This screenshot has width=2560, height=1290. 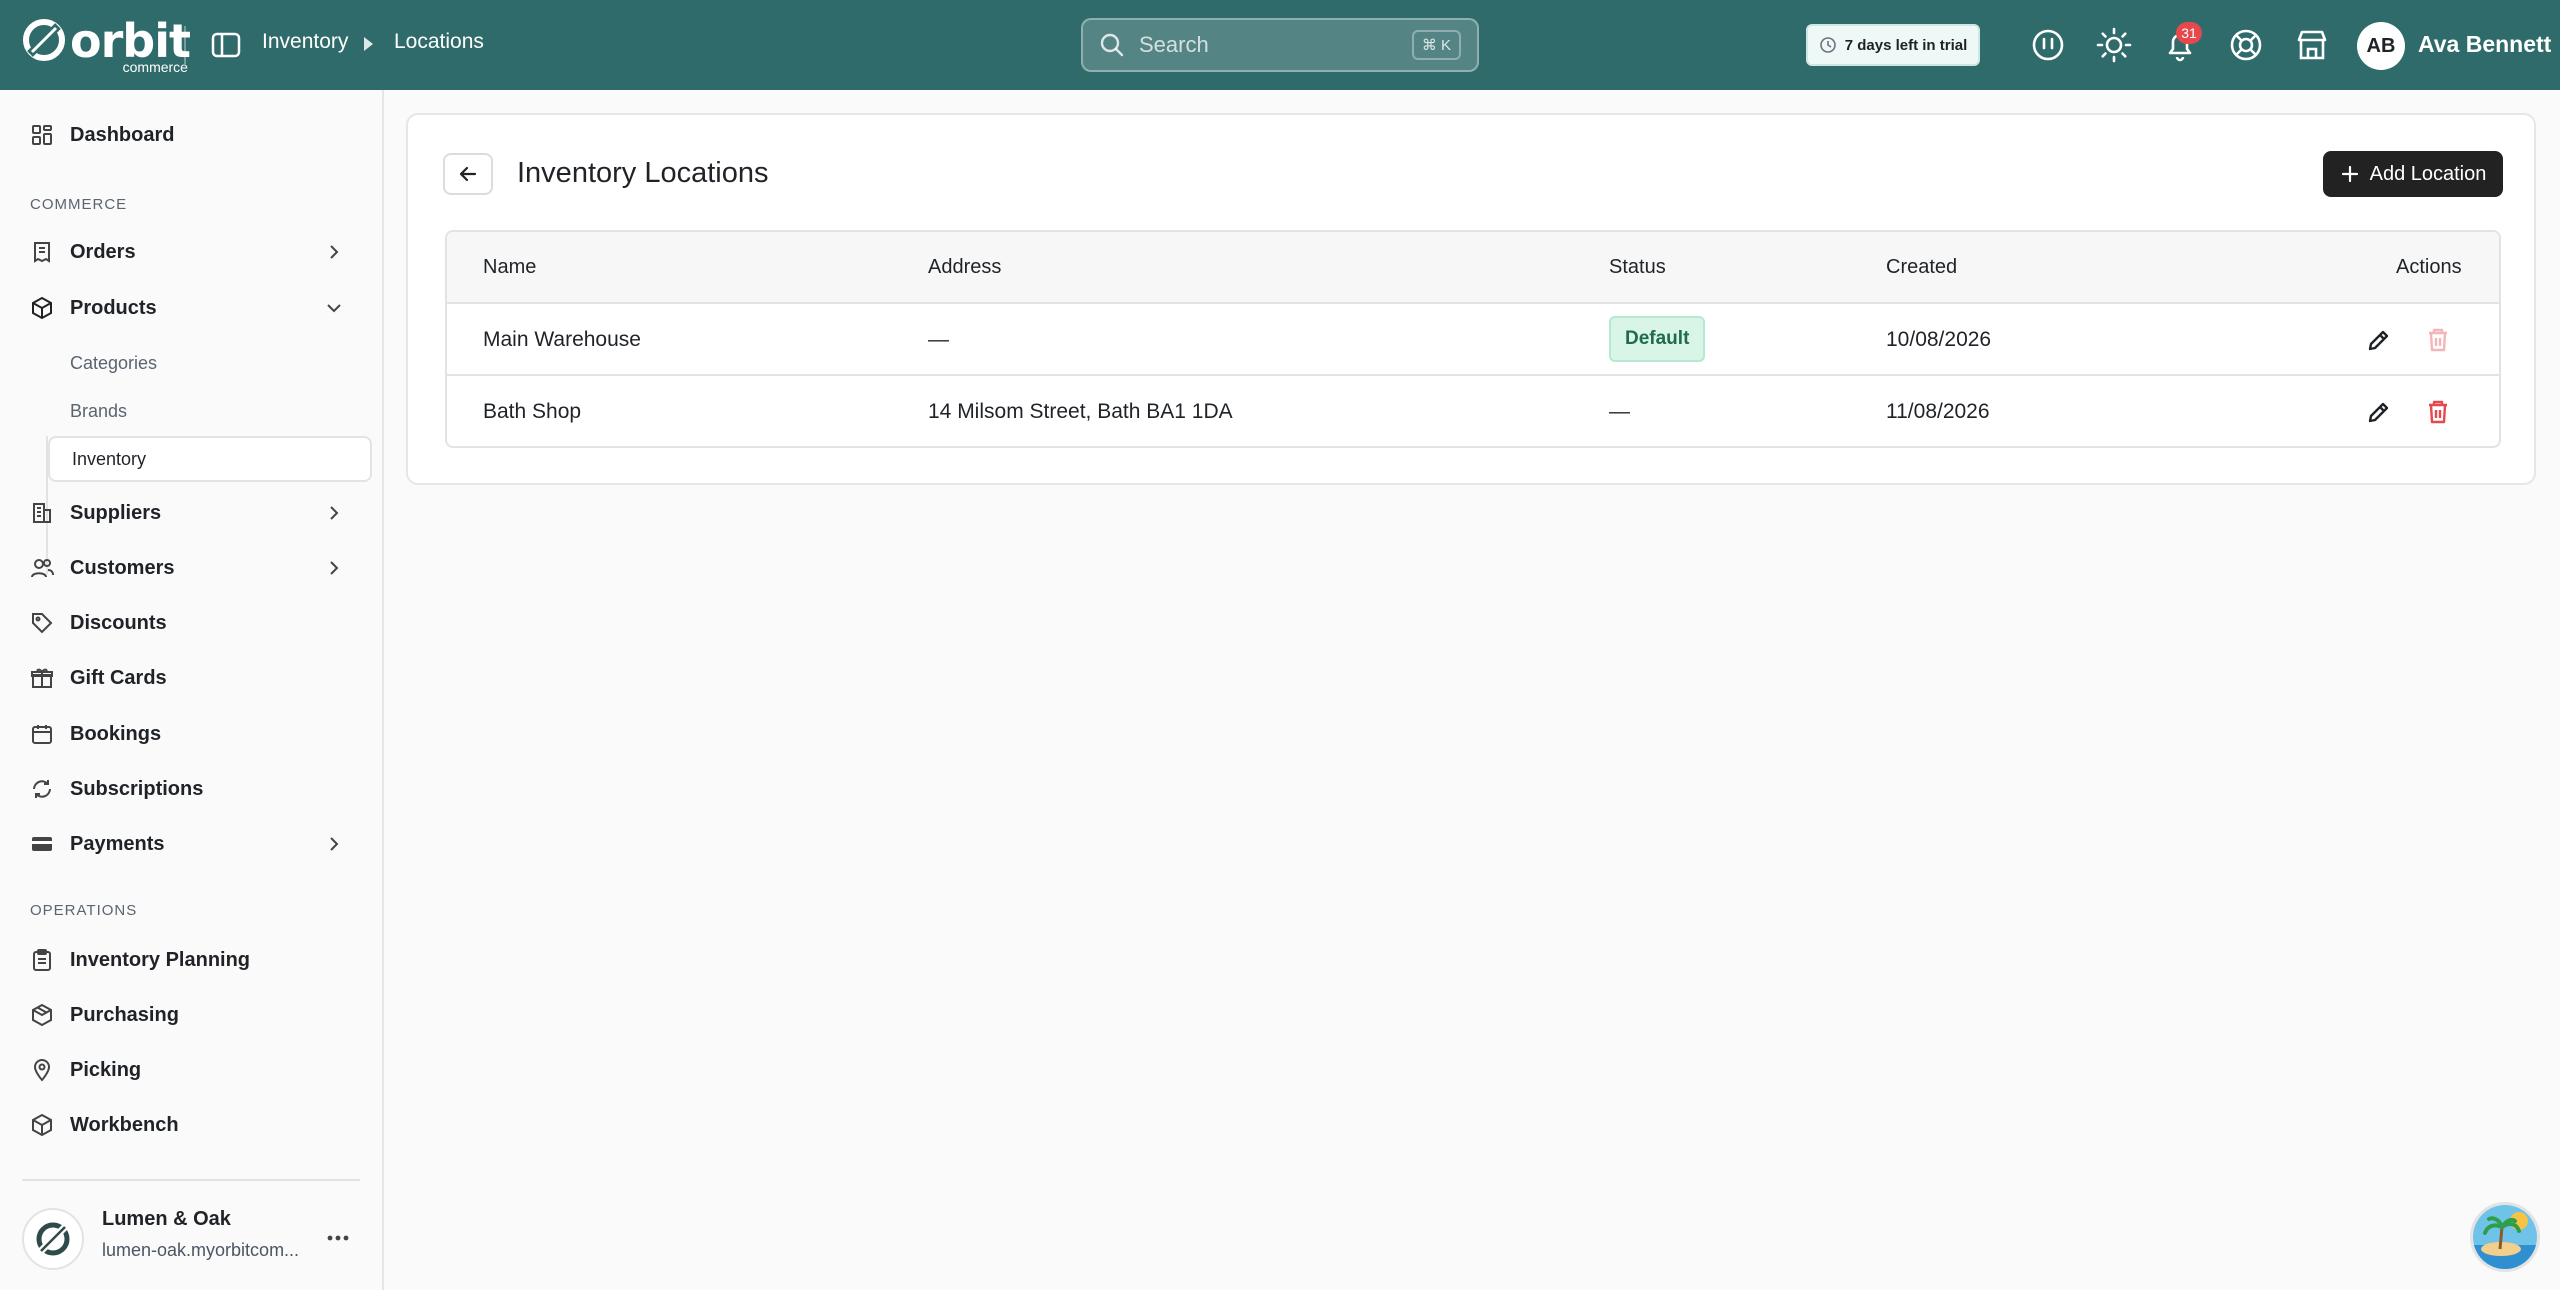 I want to click on sidebar-item-products: Products, so click(x=195, y=308).